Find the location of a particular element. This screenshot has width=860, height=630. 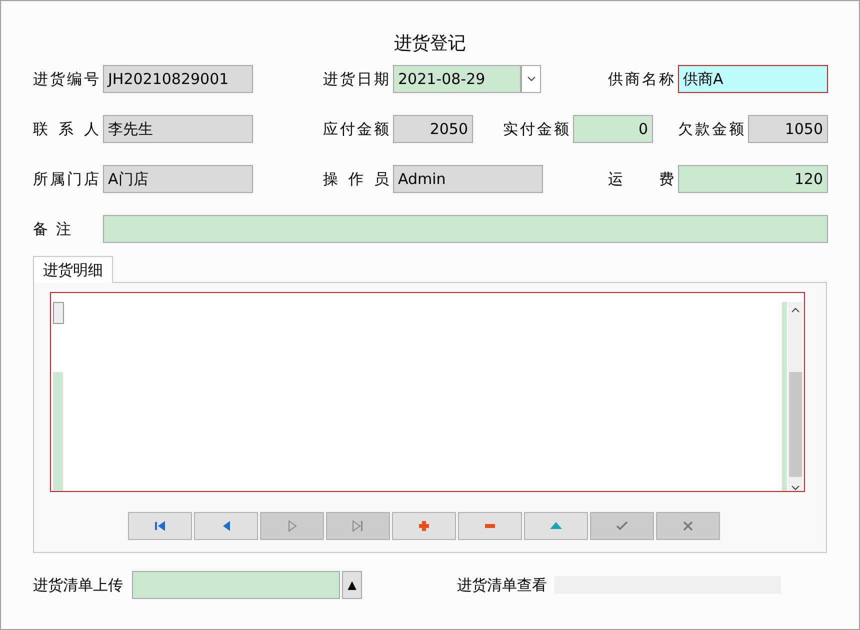

field-label: 供商名称 is located at coordinates (641, 79).